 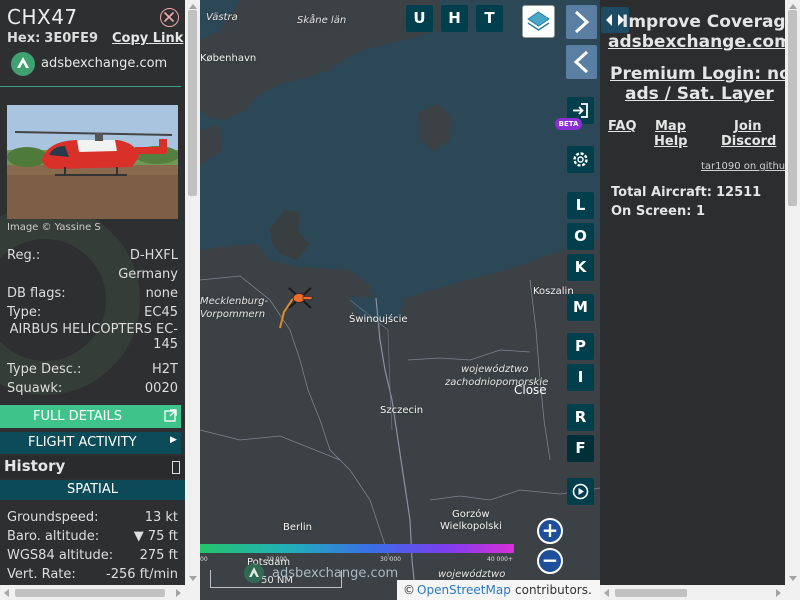 I want to click on map-label-mecklenburg: Mecklenburg-, so click(x=234, y=301).